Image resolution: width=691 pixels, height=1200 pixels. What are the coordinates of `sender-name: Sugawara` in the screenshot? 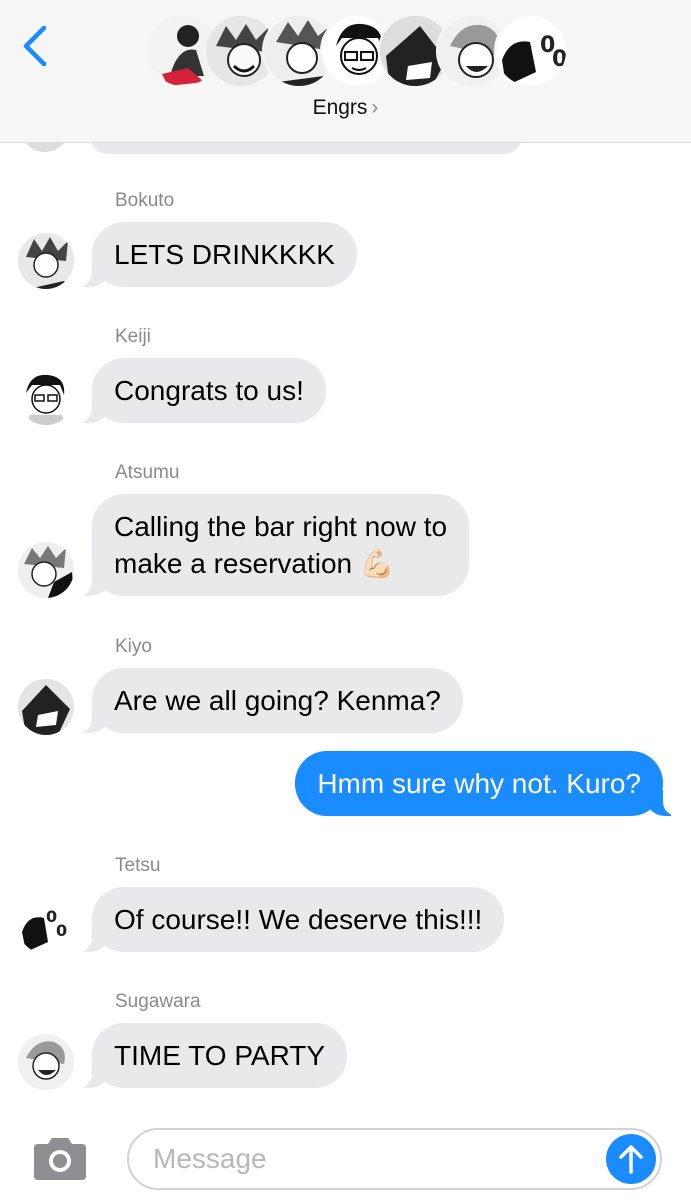 It's located at (158, 1001).